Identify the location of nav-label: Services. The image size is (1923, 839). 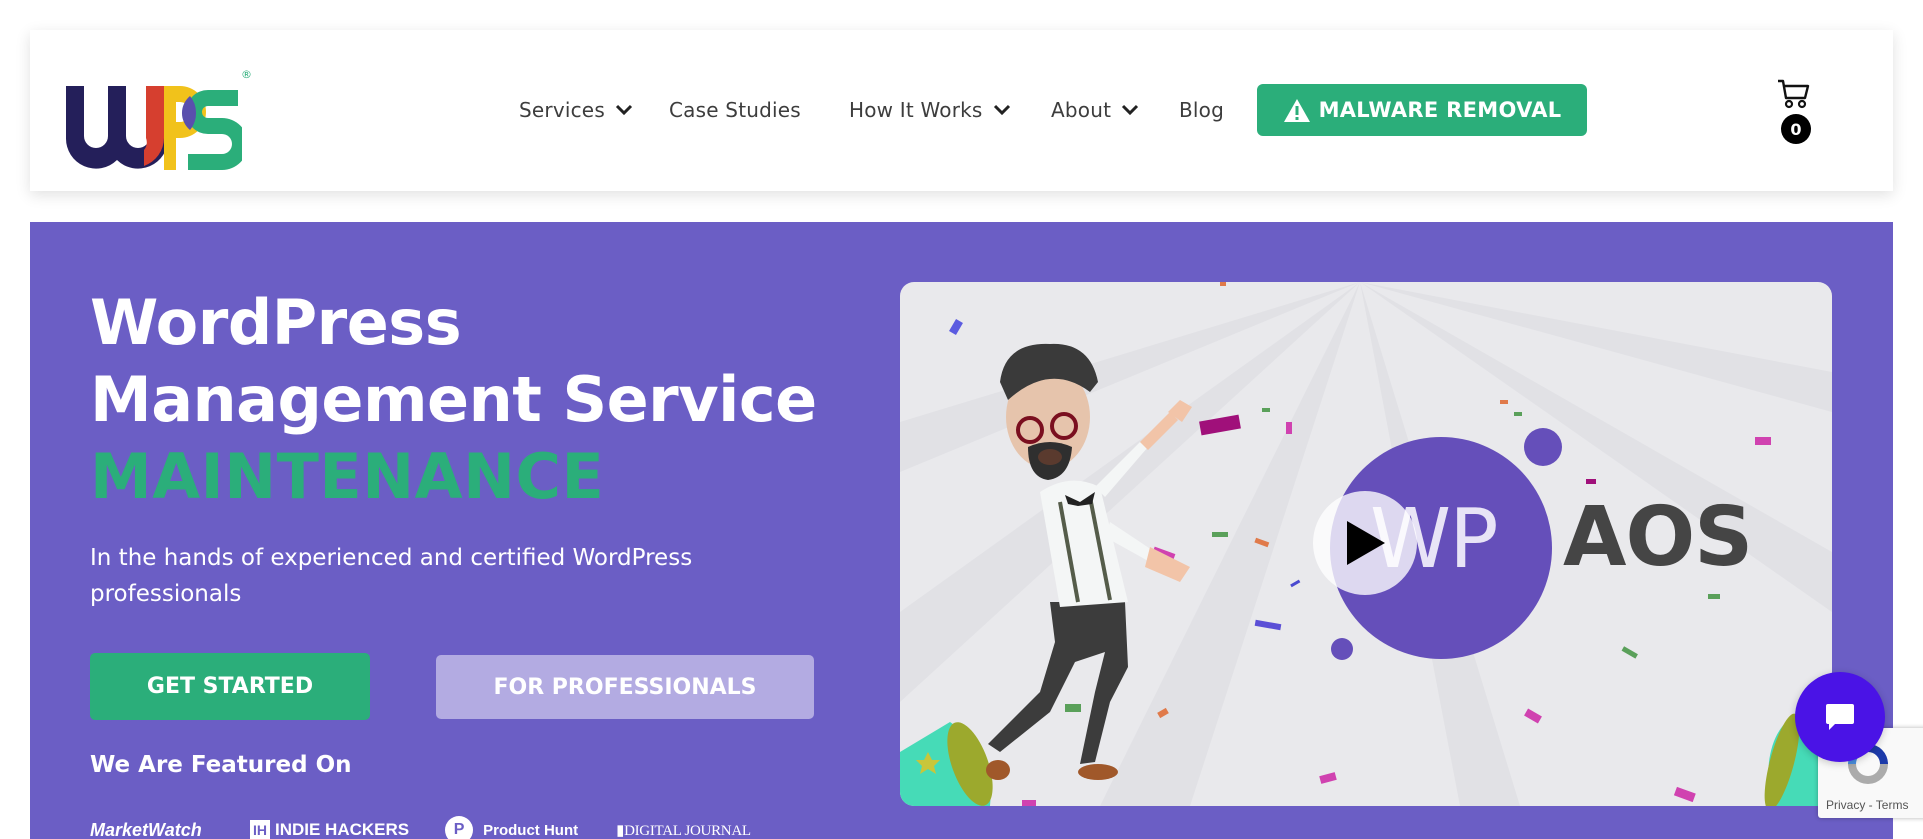
(562, 110).